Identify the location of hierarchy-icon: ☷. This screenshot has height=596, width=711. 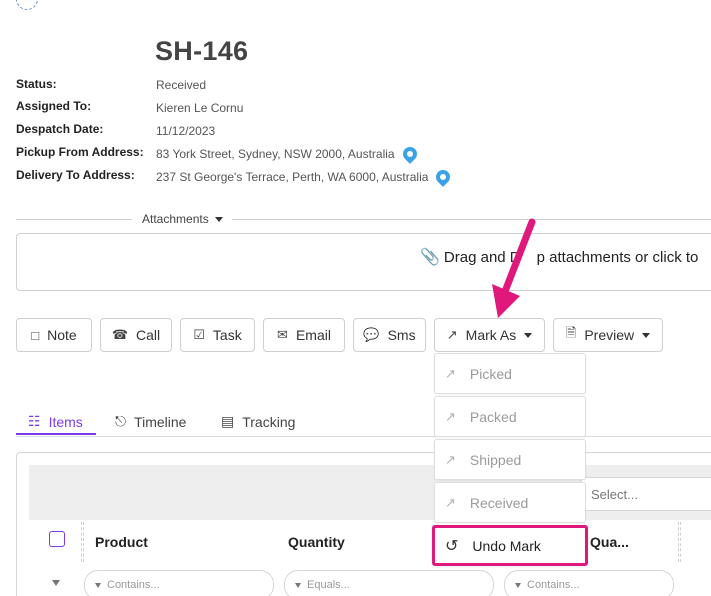
(34, 421).